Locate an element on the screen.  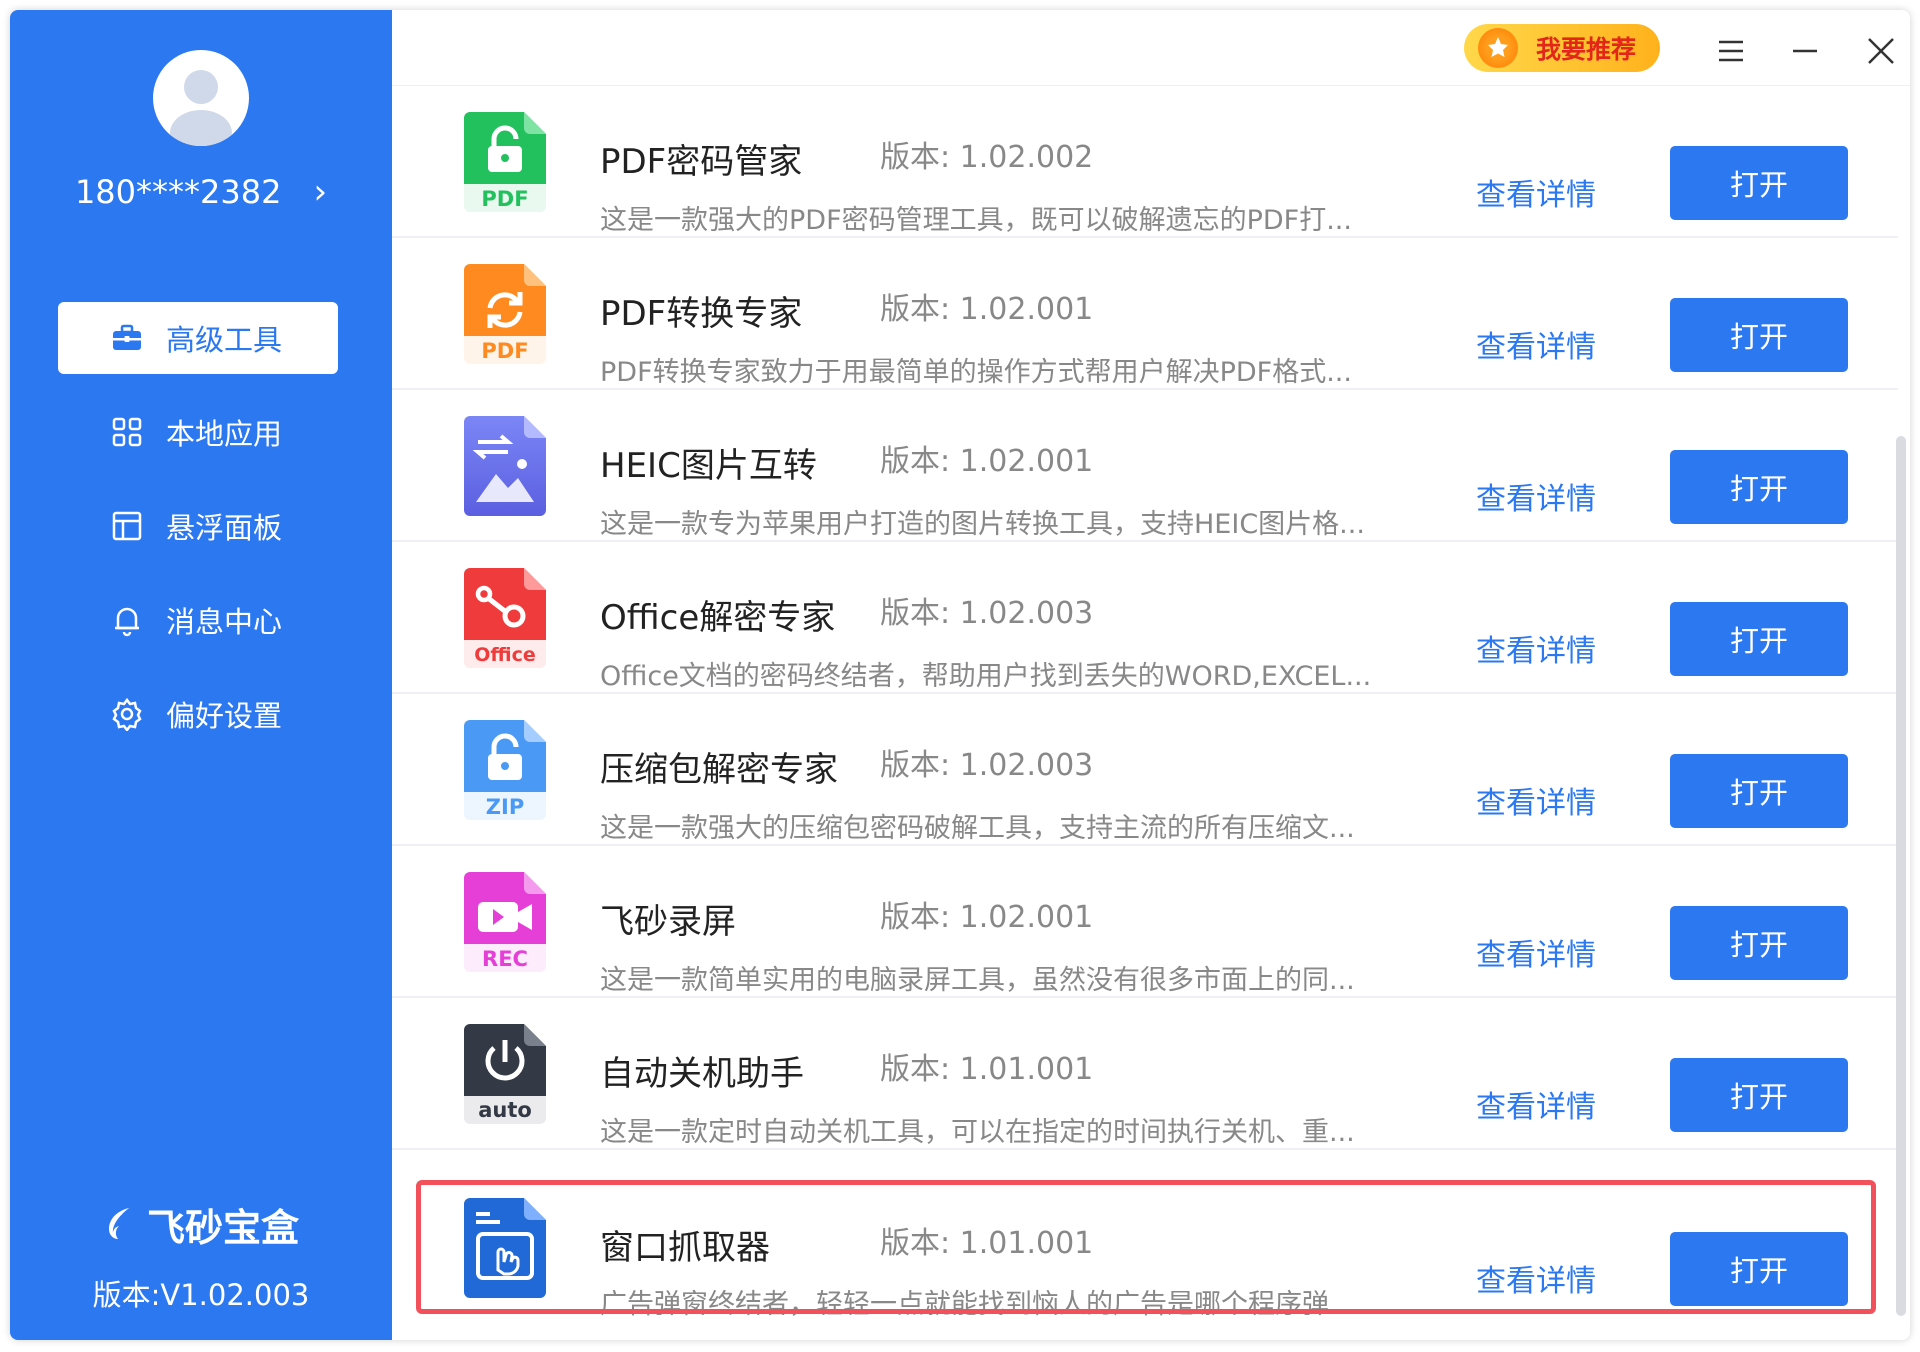
zip-lock-icon: ZIP is located at coordinates (505, 770).